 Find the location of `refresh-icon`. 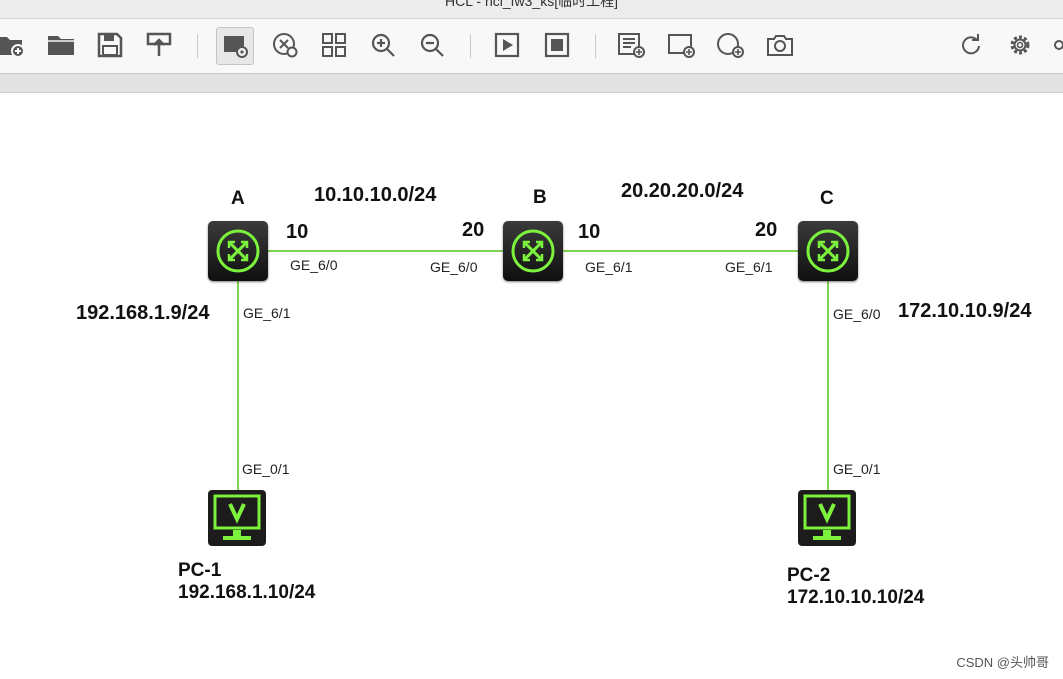

refresh-icon is located at coordinates (971, 44).